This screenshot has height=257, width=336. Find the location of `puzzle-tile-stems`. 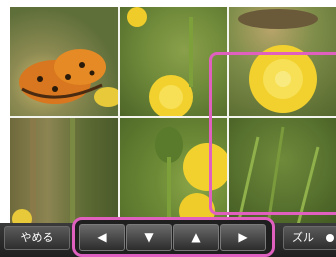

puzzle-tile-stems is located at coordinates (64, 171).